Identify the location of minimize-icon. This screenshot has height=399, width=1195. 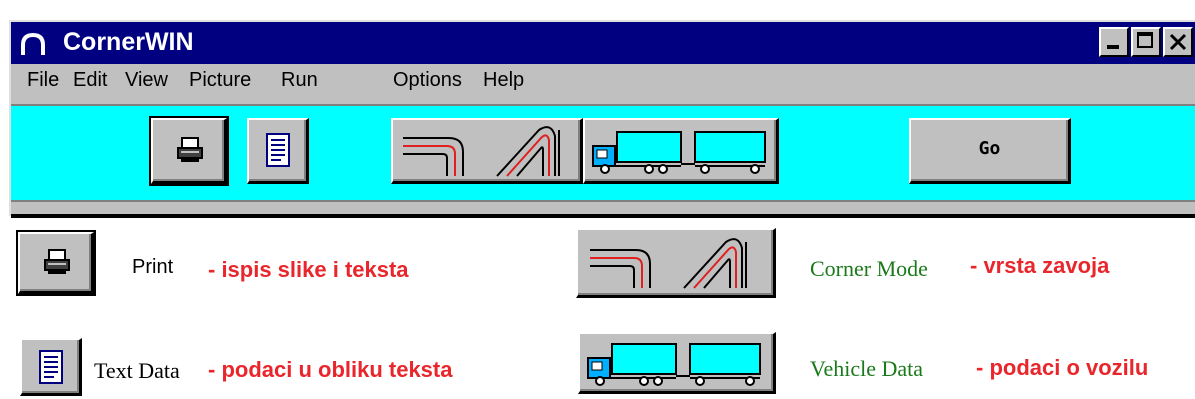
(1113, 47).